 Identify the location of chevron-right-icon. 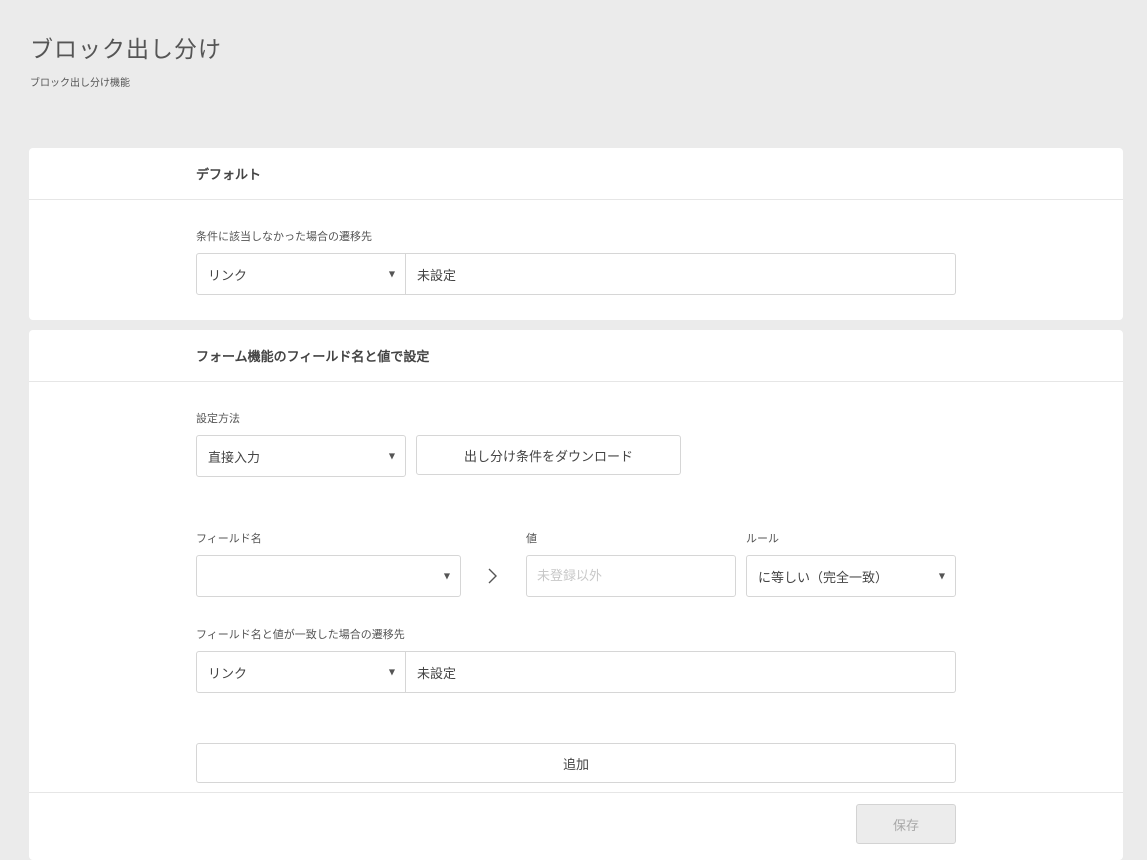
(492, 576).